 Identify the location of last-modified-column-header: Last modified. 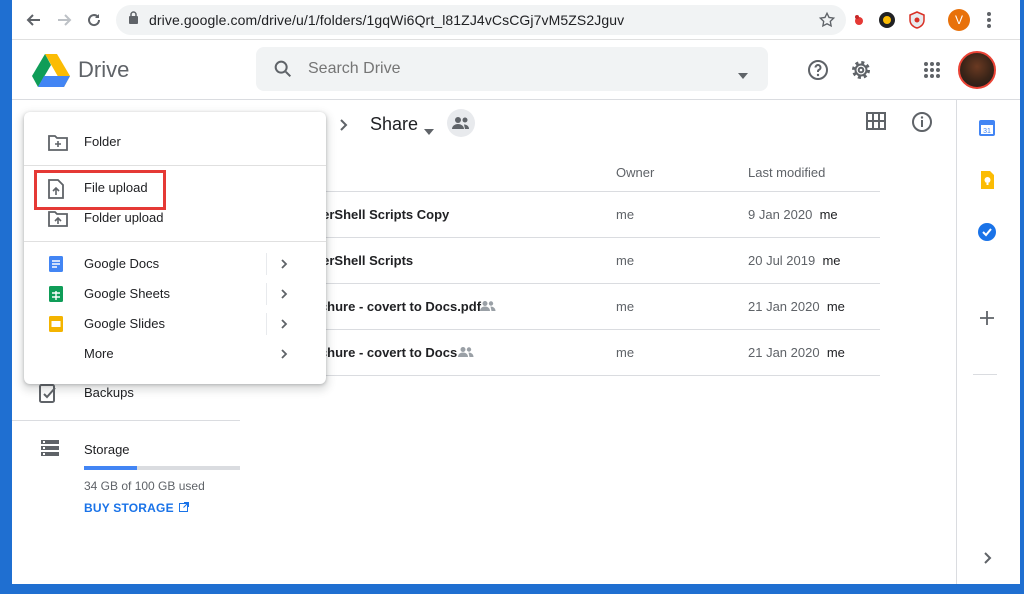
(786, 172).